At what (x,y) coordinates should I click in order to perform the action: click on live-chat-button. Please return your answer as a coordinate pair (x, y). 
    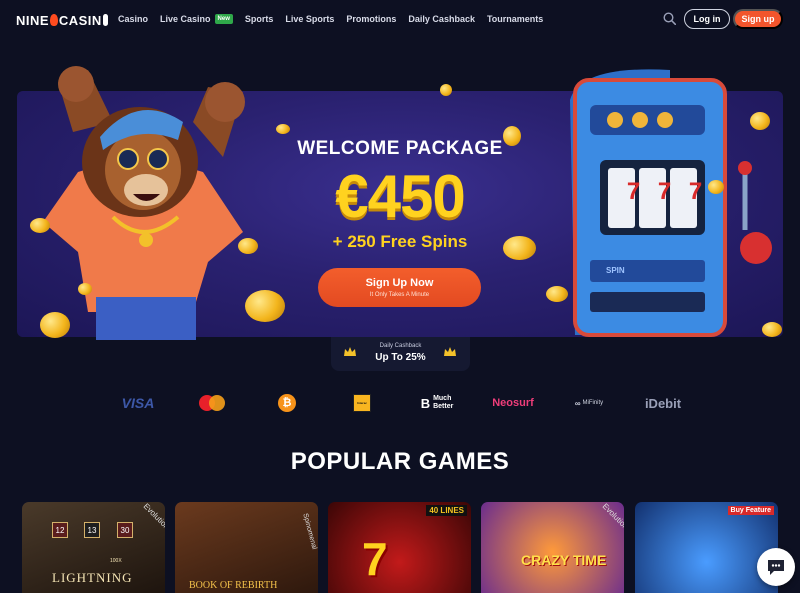
    Looking at the image, I should click on (776, 567).